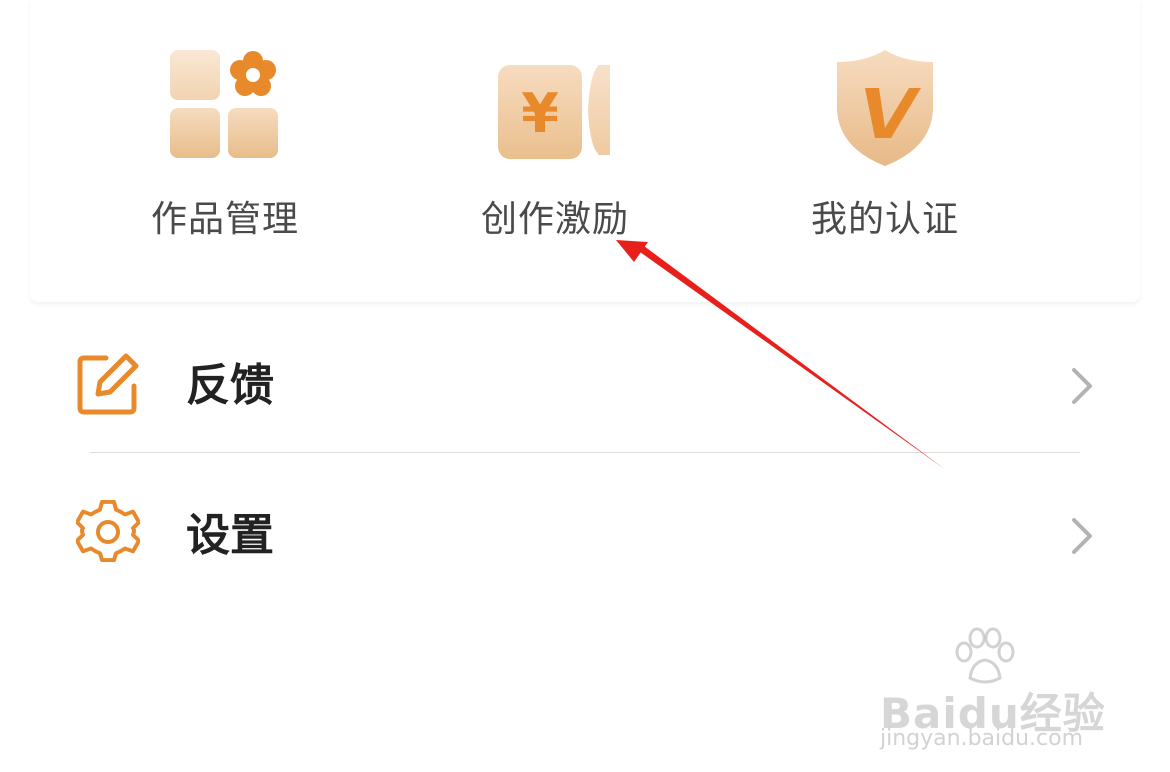 Image resolution: width=1170 pixels, height=772 pixels. I want to click on grid-item-label: 我的认证, so click(884, 219).